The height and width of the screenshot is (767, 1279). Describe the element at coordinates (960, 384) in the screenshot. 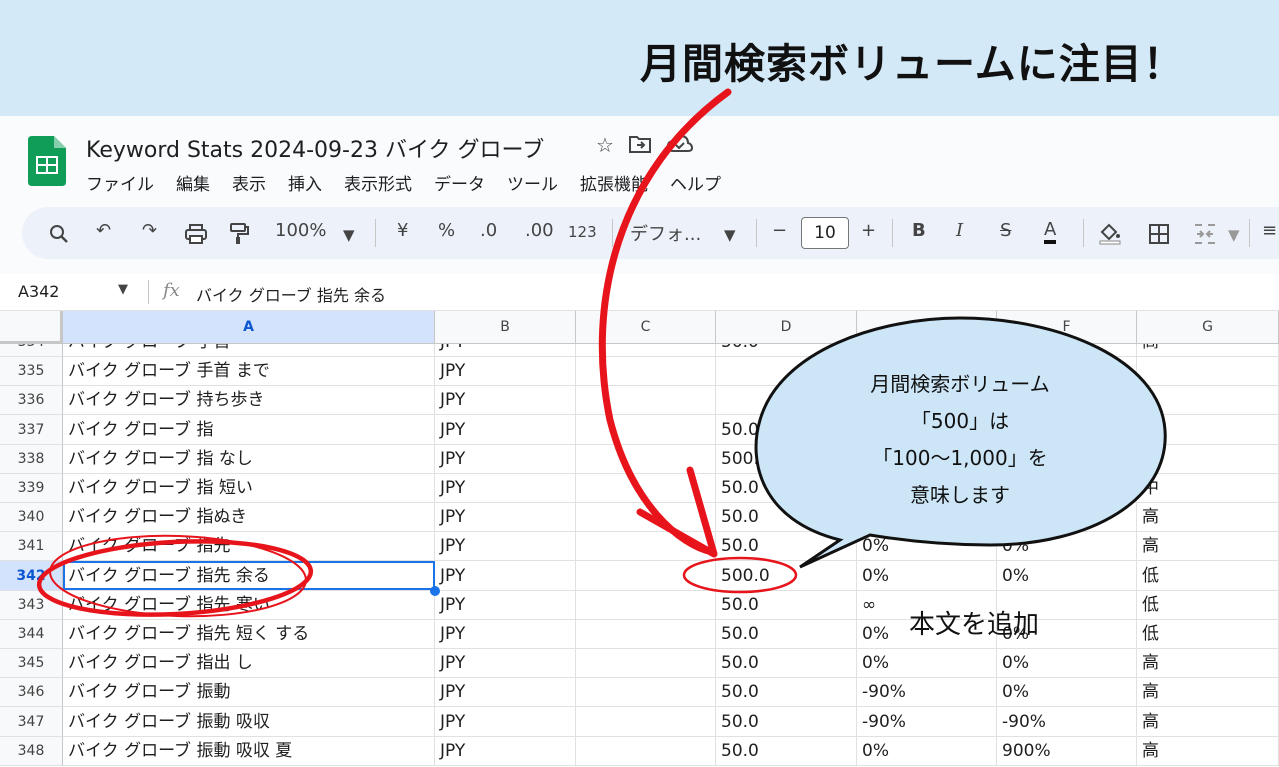

I see `callout-line: 月間検索ボリューム` at that location.